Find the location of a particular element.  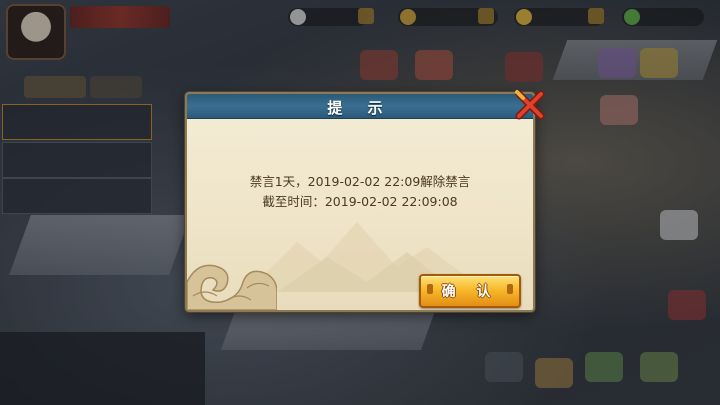

deadline-text: 截至时间：2019-02-02 22:09:08 is located at coordinates (360, 201).